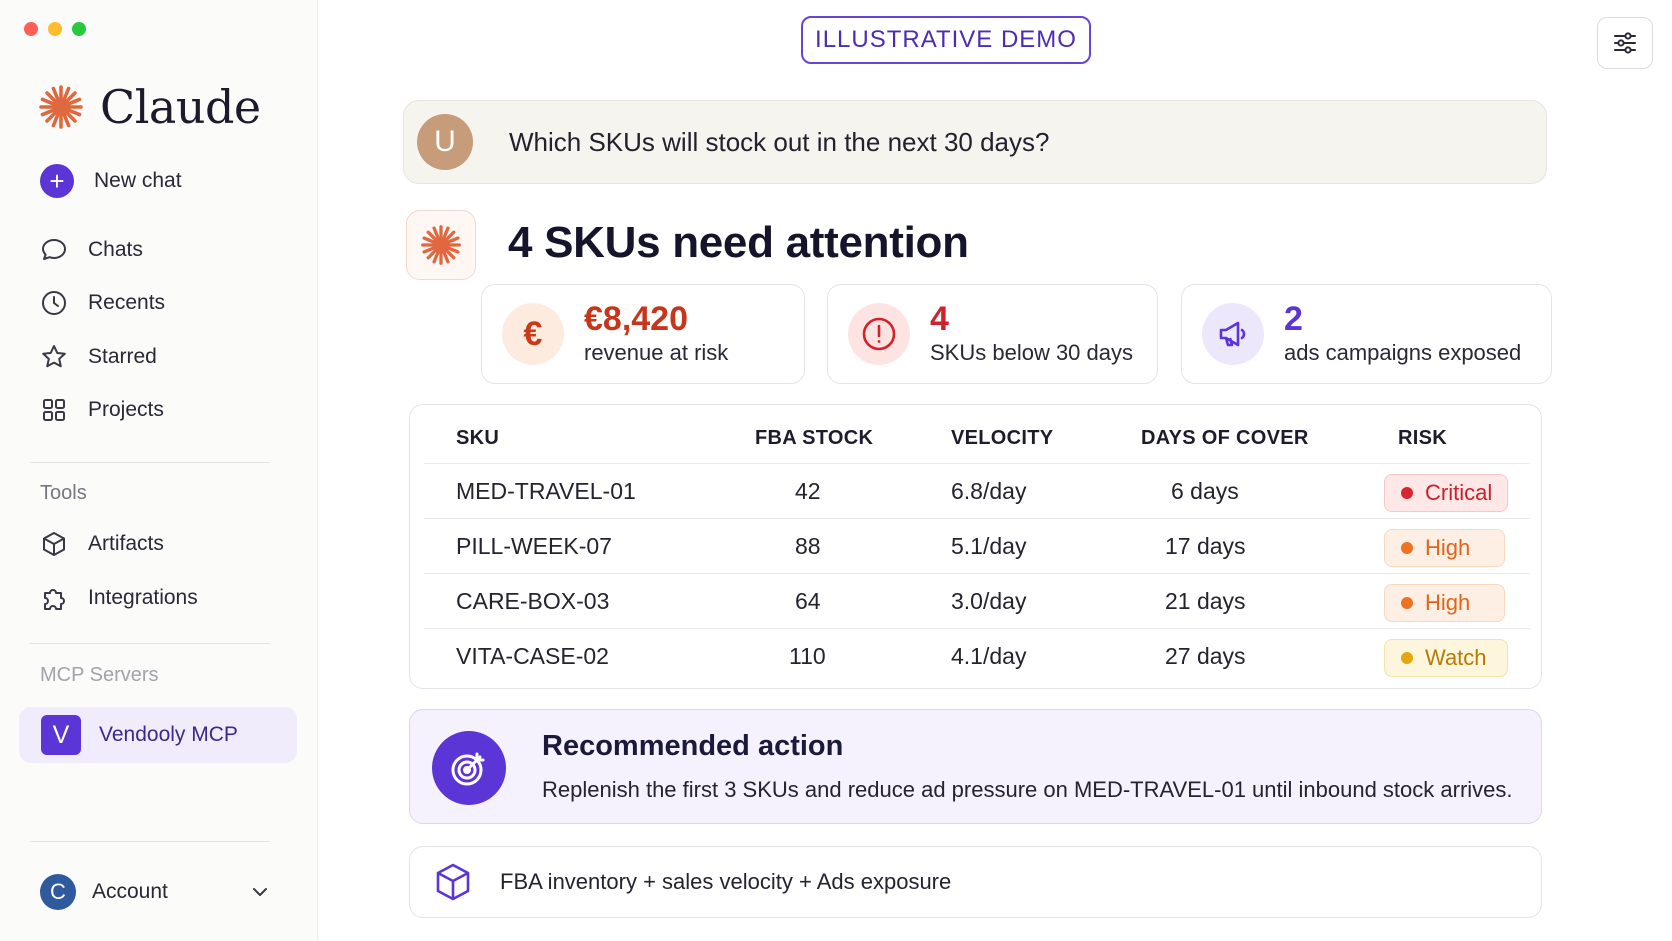  What do you see at coordinates (1456, 657) in the screenshot?
I see `status-label: Watch` at bounding box center [1456, 657].